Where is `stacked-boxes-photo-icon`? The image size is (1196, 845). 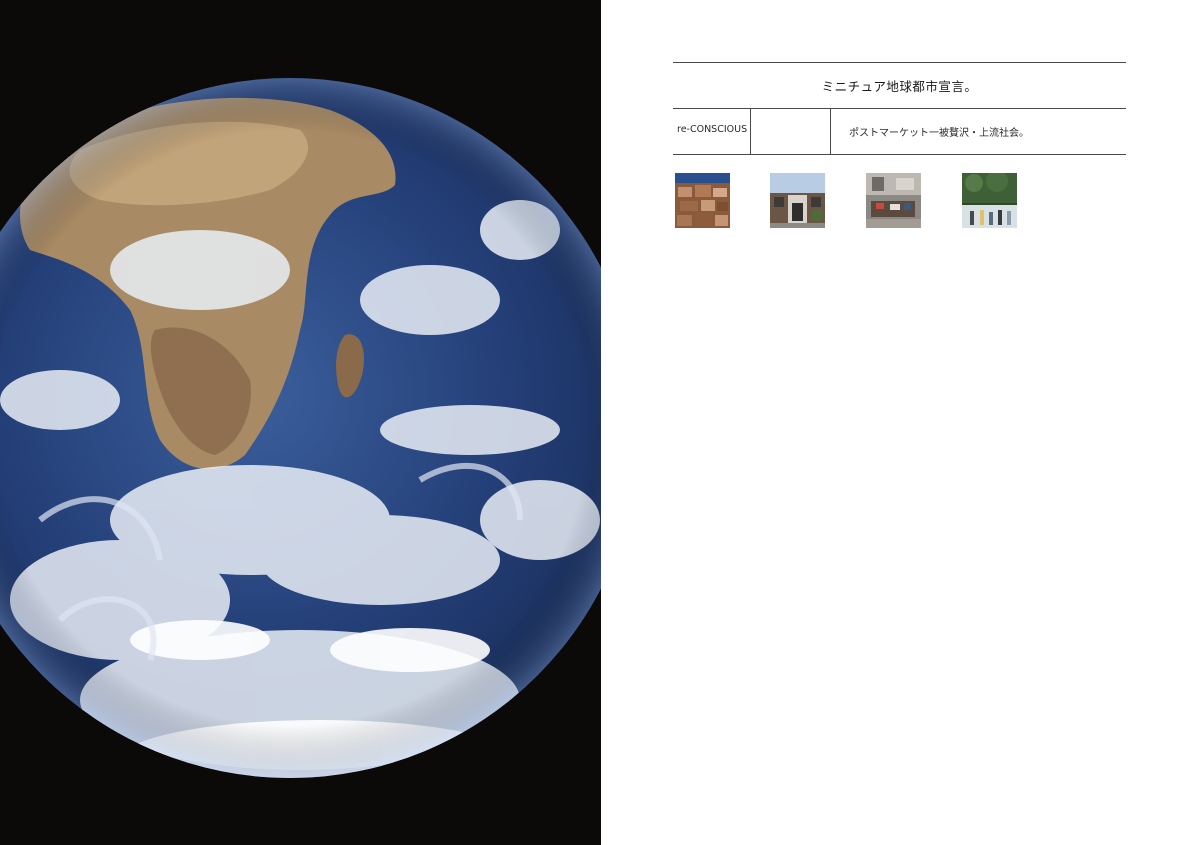 stacked-boxes-photo-icon is located at coordinates (702, 200).